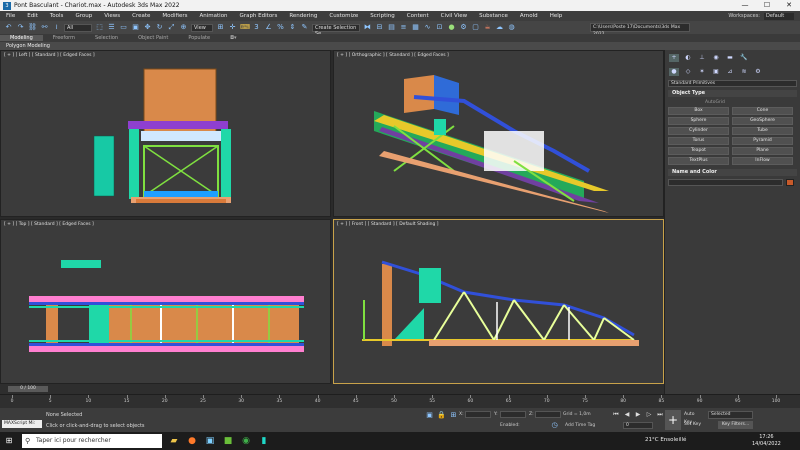 The width and height of the screenshot is (800, 450). What do you see at coordinates (511, 27) in the screenshot?
I see `a360-gallery-icon: ◍` at bounding box center [511, 27].